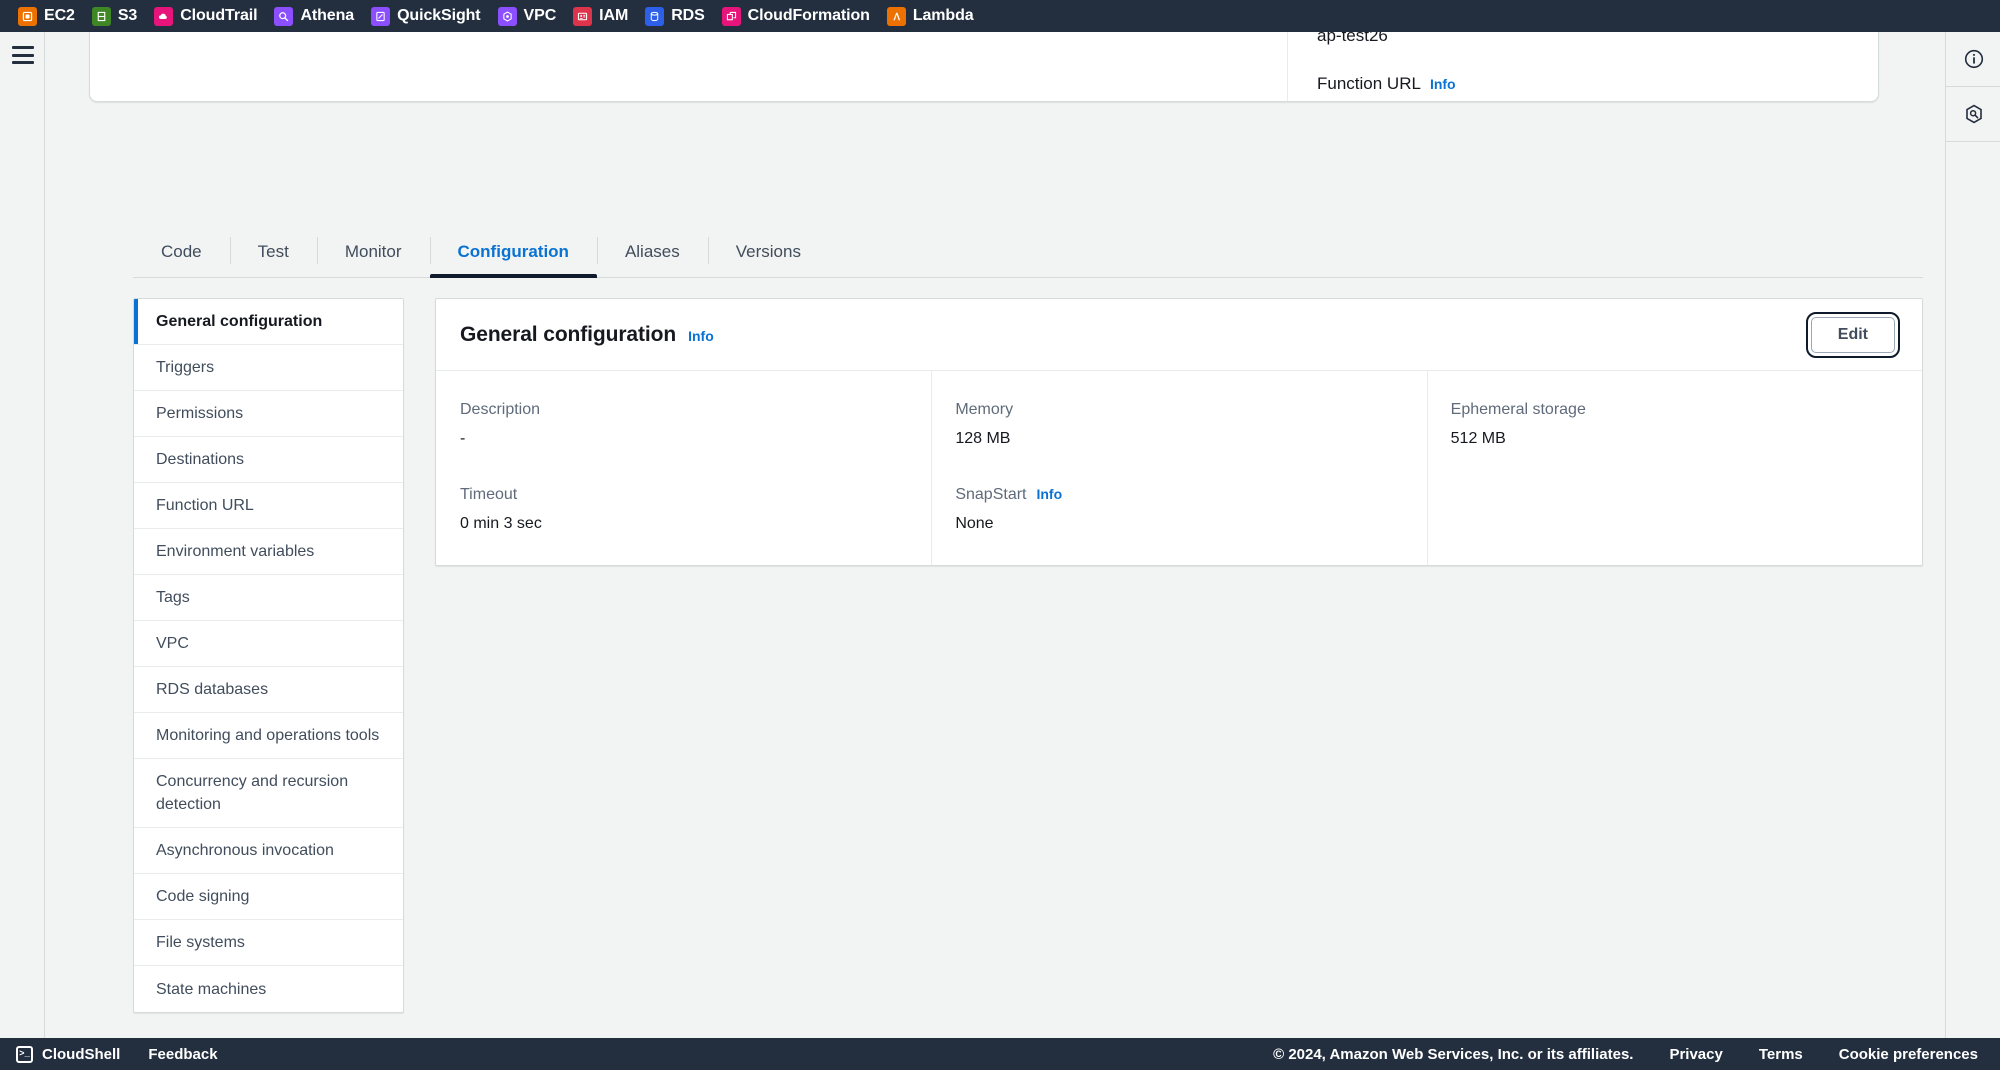  Describe the element at coordinates (268, 322) in the screenshot. I see `sidebar-item-general-configuration: General configuration` at that location.